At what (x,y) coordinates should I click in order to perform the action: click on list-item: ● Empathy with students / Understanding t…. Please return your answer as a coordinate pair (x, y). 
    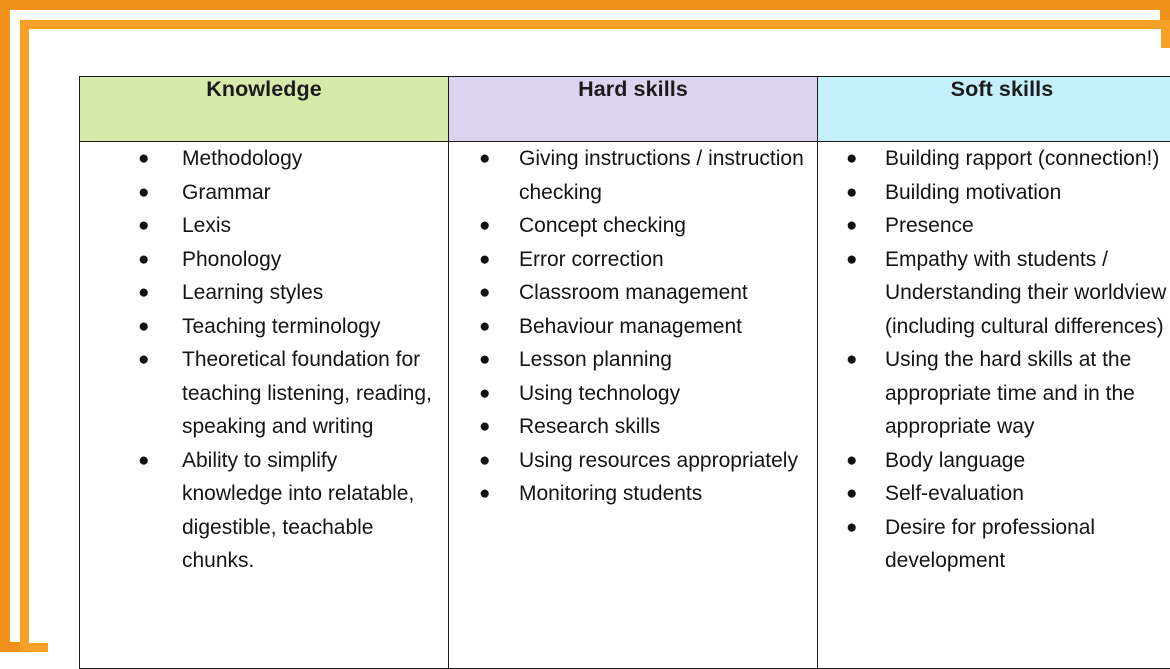
    Looking at the image, I should click on (994, 293).